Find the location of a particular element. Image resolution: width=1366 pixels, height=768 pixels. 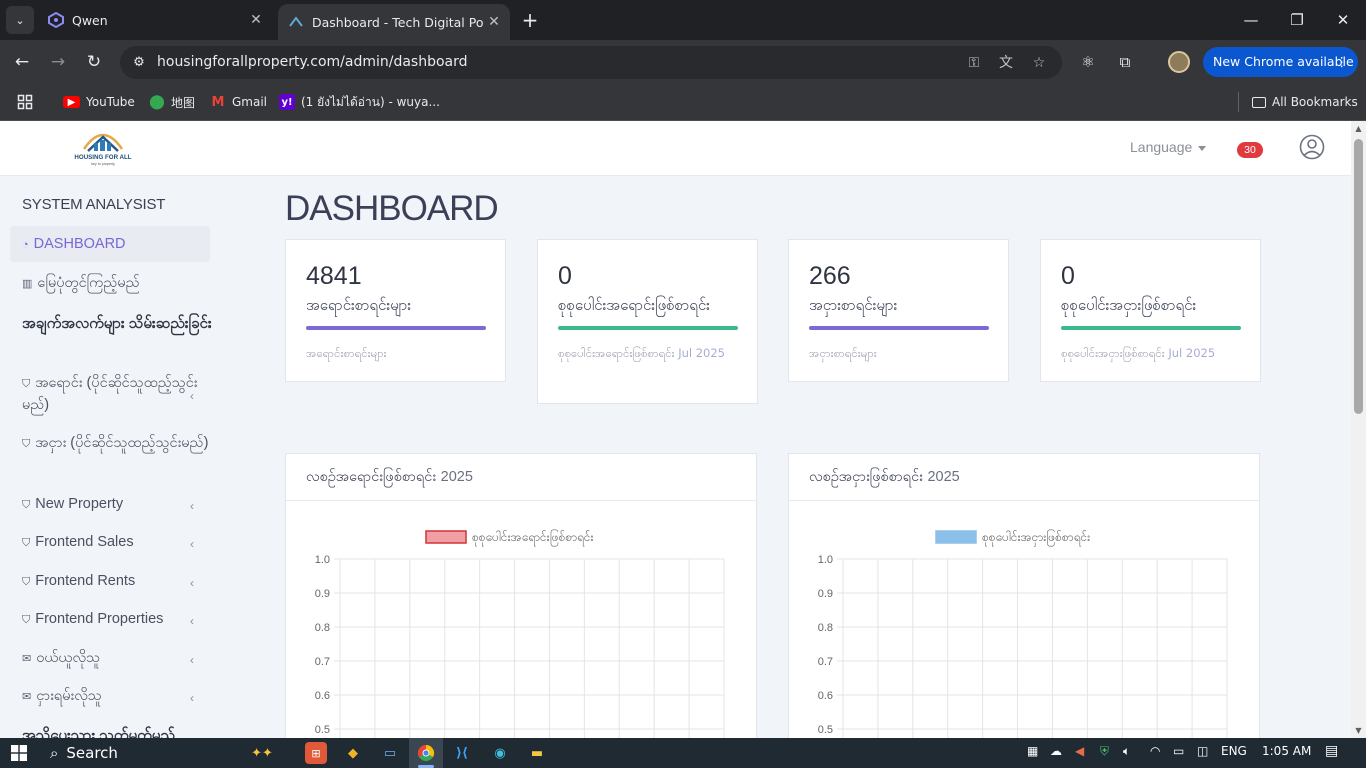

apps-grid-icon is located at coordinates (25, 102).